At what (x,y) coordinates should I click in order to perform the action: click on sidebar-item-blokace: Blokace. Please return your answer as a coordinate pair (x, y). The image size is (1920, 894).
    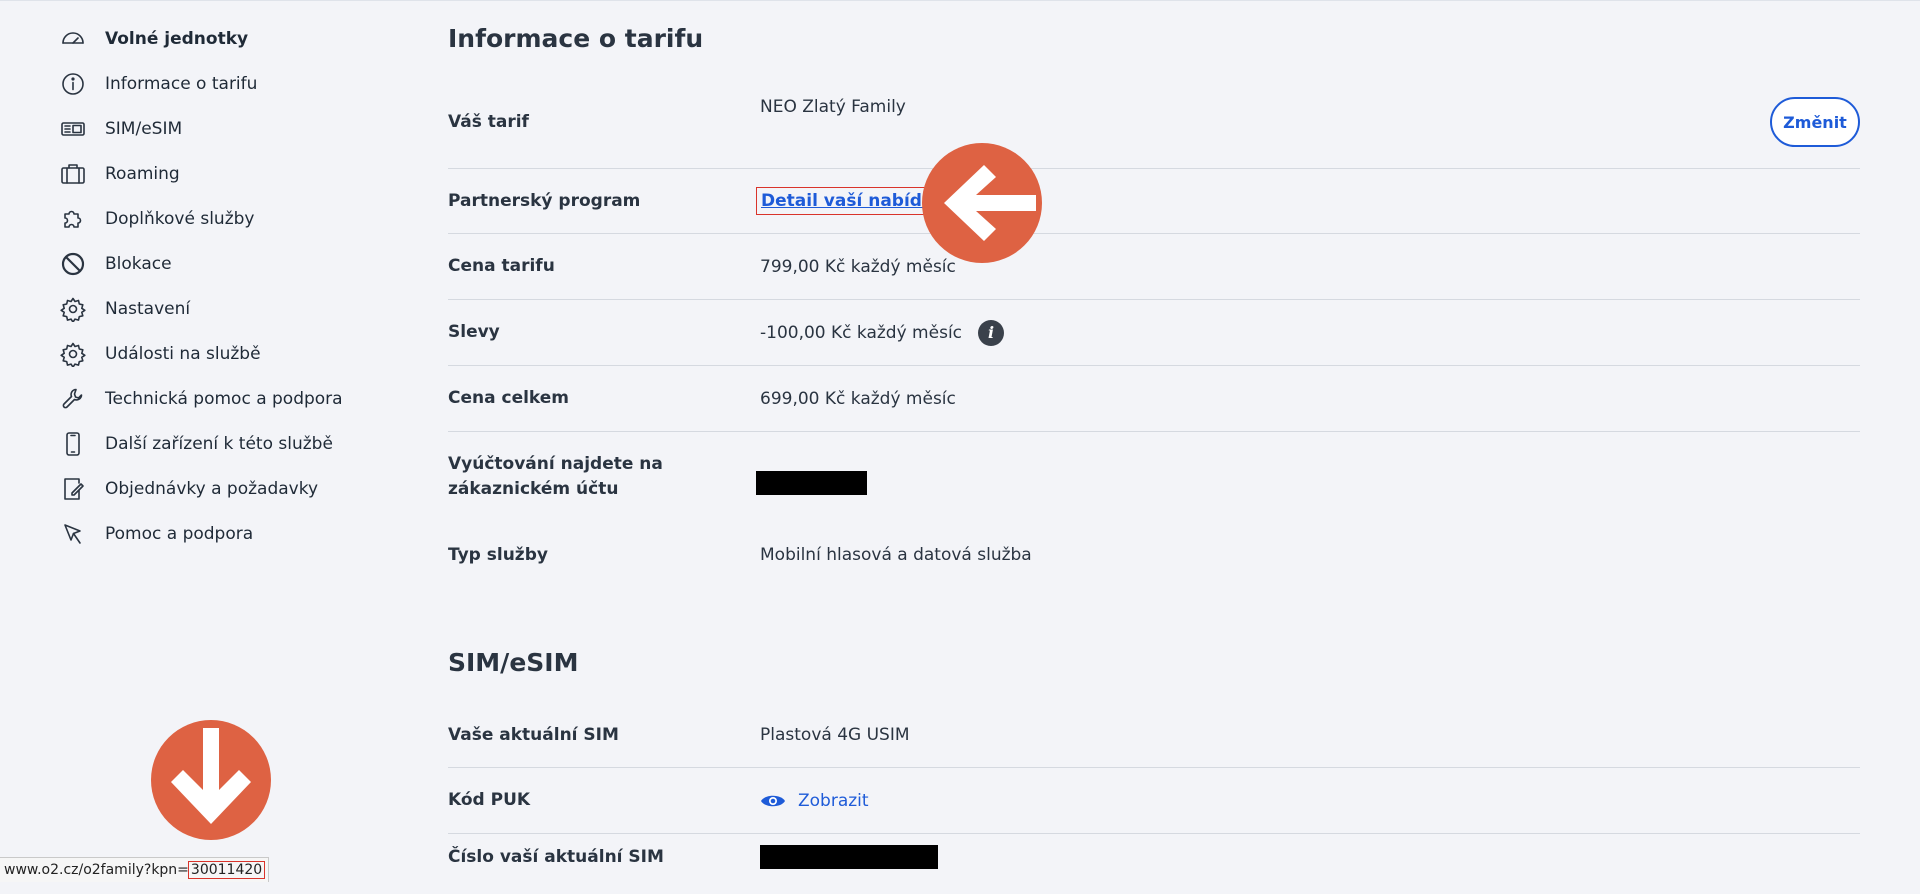
    Looking at the image, I should click on (223, 263).